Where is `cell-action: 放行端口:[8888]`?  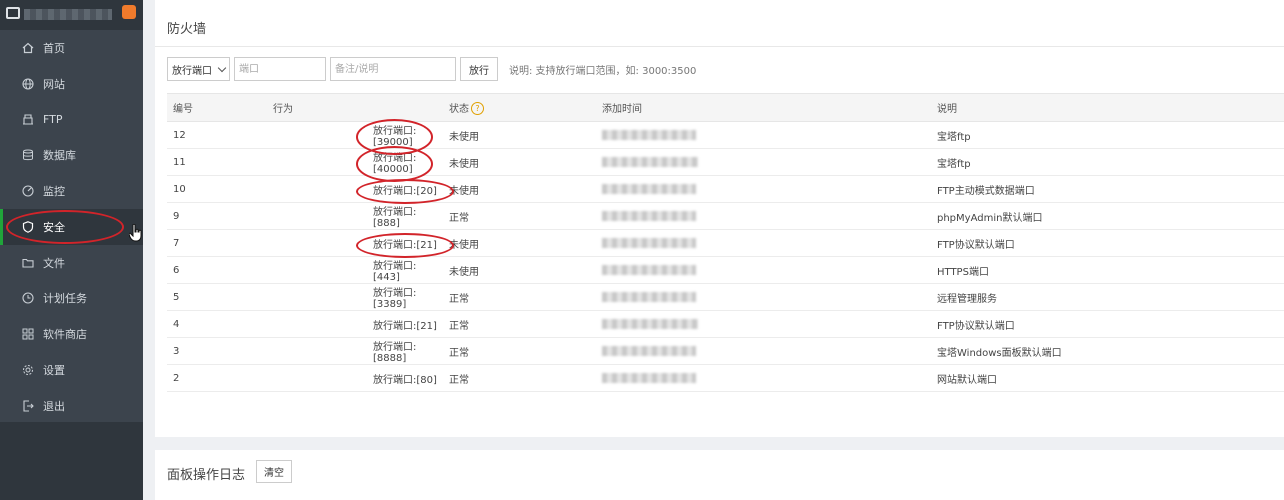
cell-action: 放行端口:[8888] is located at coordinates (355, 351).